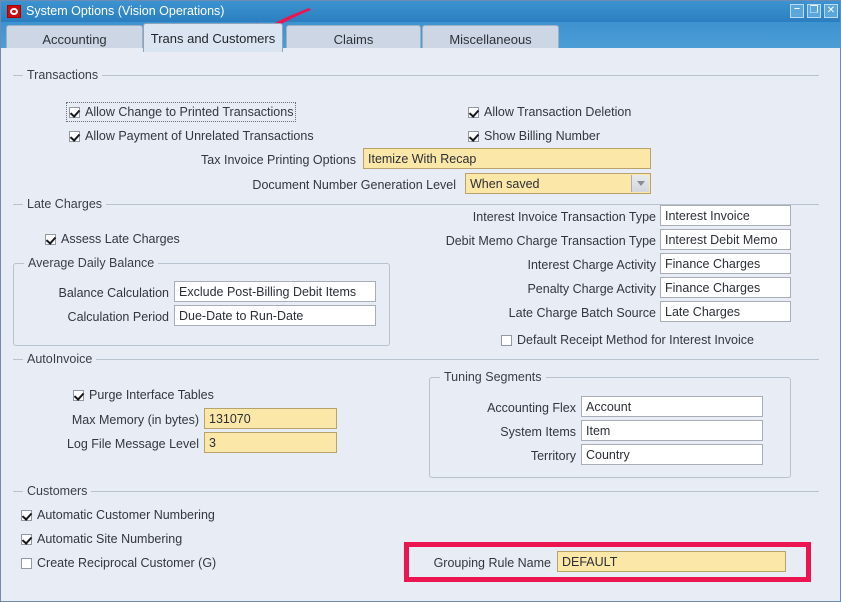 Image resolution: width=841 pixels, height=602 pixels. What do you see at coordinates (640, 183) in the screenshot?
I see `chevron-down-icon` at bounding box center [640, 183].